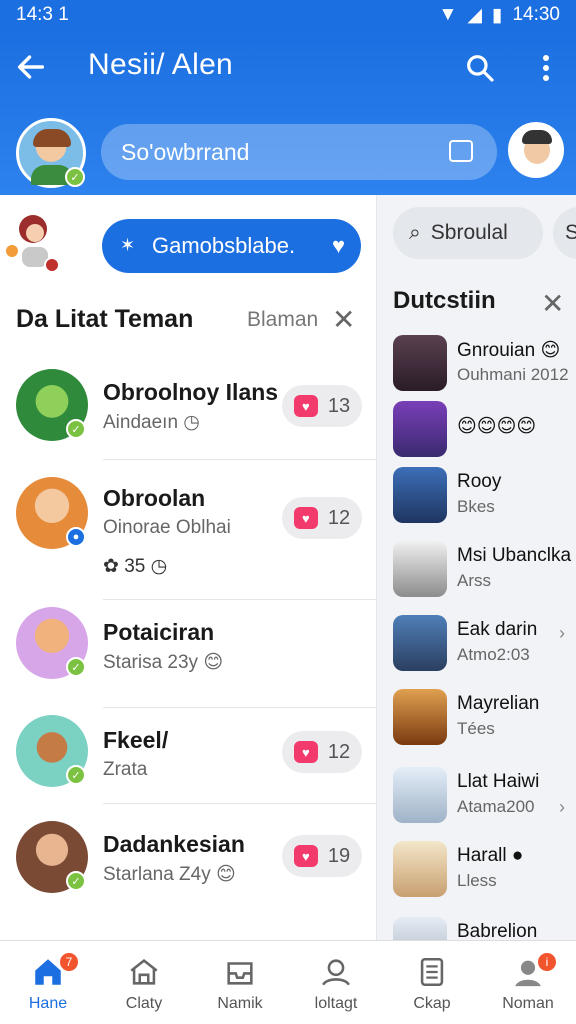 This screenshot has height=1024, width=576. I want to click on list-item: Gnrouian 😊 Ouhmani 2012, so click(484, 369).